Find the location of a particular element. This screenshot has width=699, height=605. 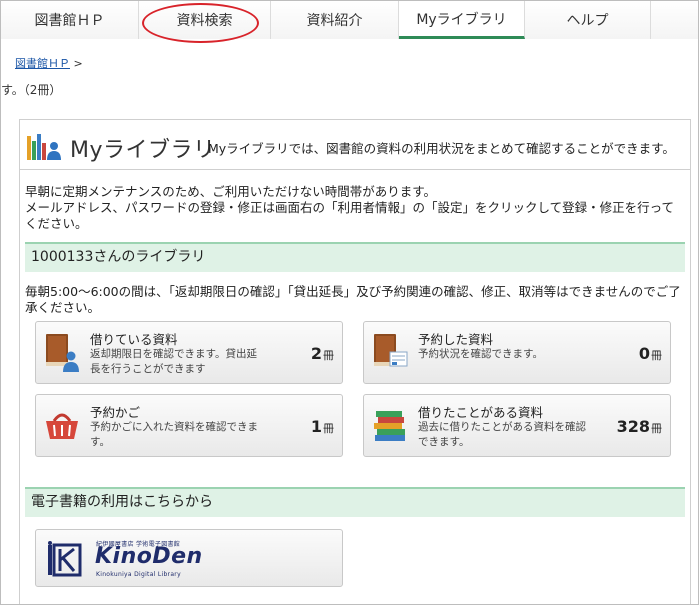

kinoden-logo-icon is located at coordinates (65, 559).